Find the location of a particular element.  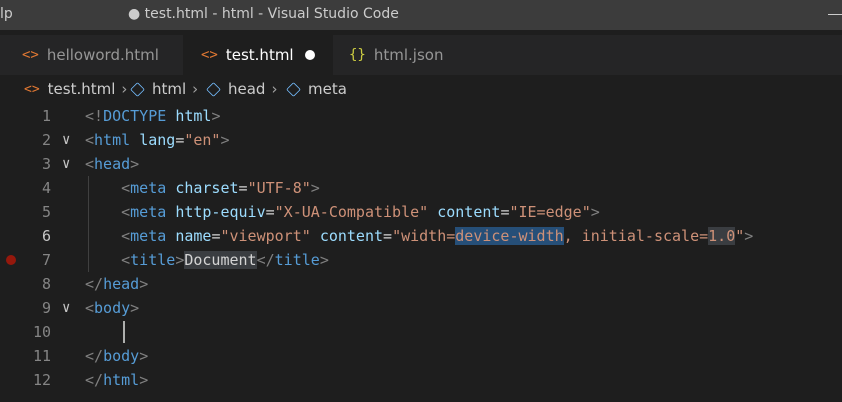

code-token: "IE=edge" is located at coordinates (550, 212).